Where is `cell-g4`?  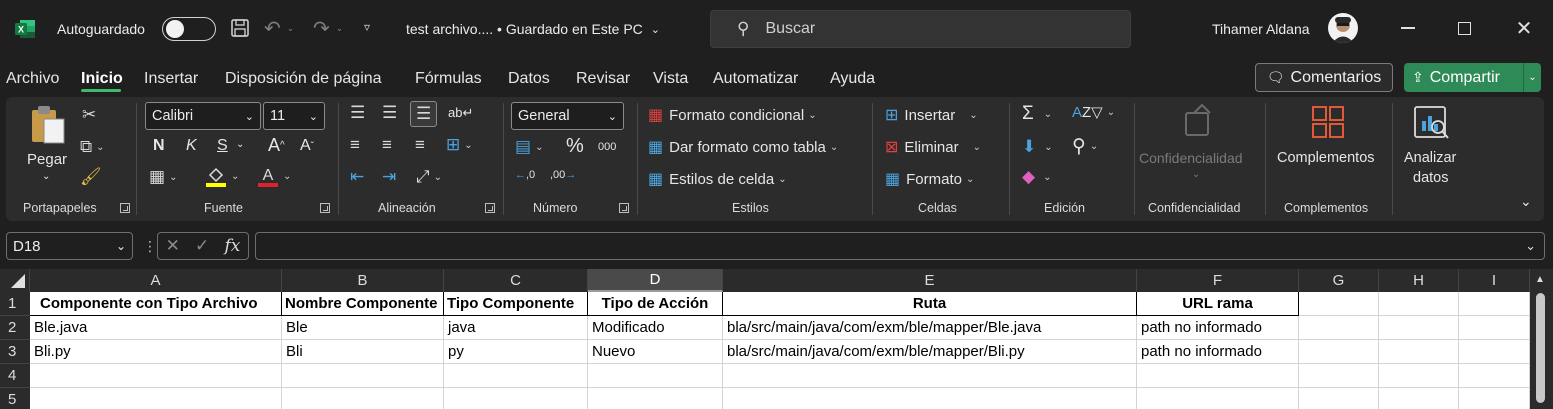 cell-g4 is located at coordinates (1339, 376).